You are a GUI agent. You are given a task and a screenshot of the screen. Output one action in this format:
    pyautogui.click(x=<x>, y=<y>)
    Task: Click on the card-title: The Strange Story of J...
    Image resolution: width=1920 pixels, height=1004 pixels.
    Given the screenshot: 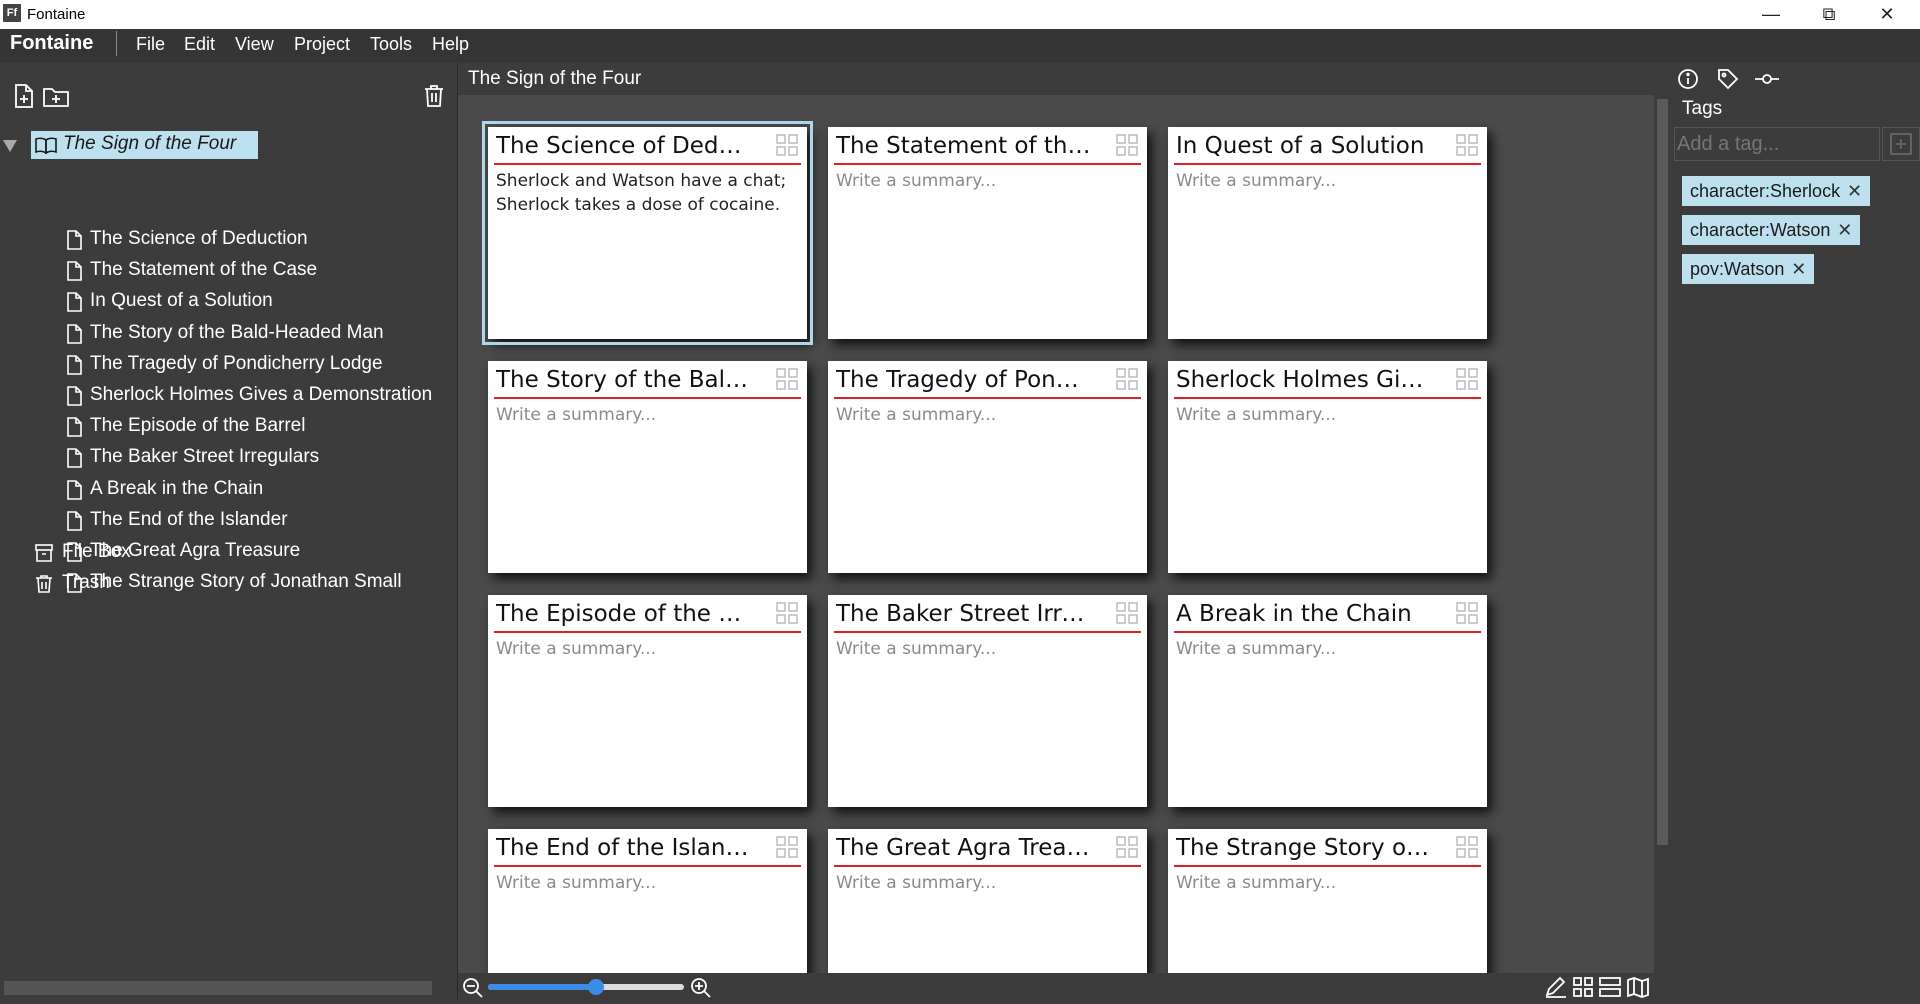 What is the action you would take?
    pyautogui.click(x=1303, y=848)
    